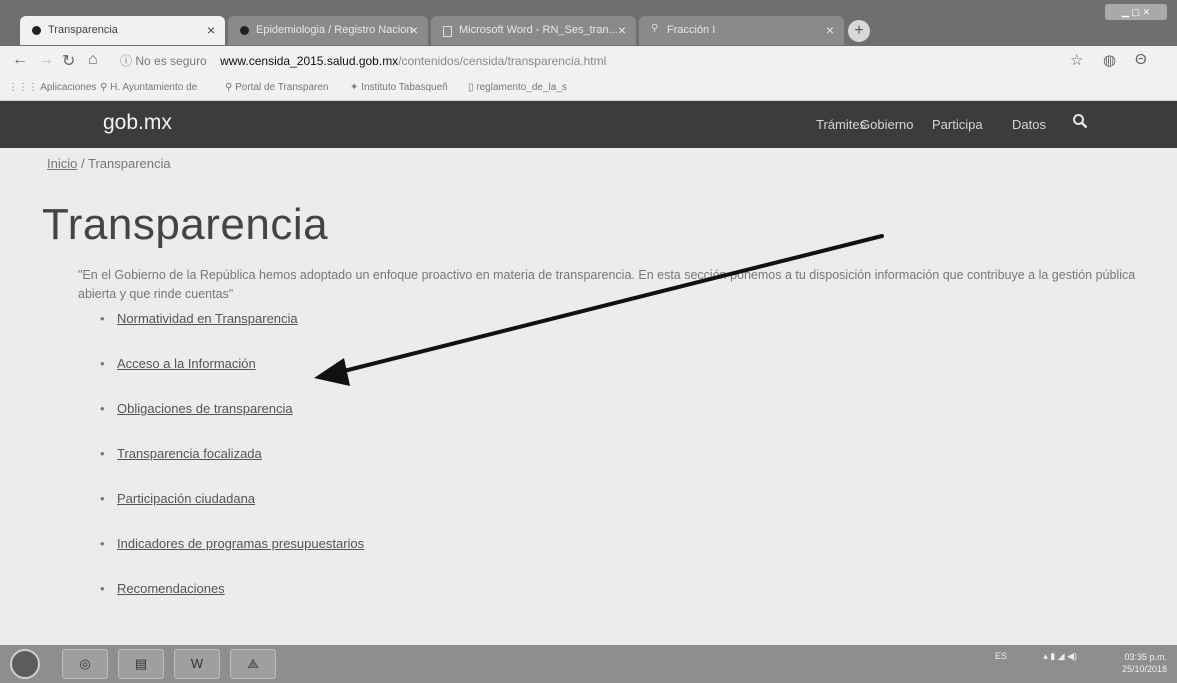  I want to click on clock: 03:35 p.m. 25/10/2018, so click(1144, 663).